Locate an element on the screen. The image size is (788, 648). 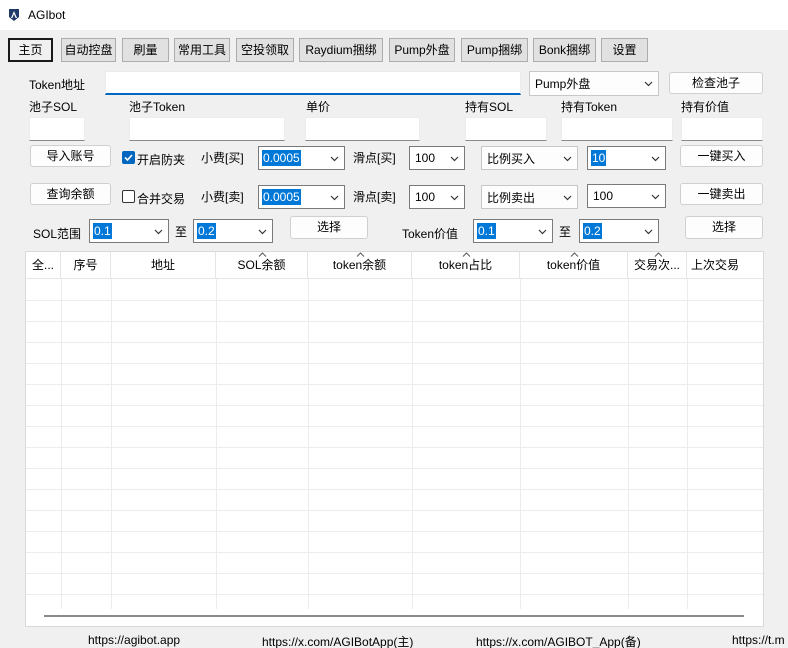
sol-range-min-value: 0.1 is located at coordinates (102, 231).